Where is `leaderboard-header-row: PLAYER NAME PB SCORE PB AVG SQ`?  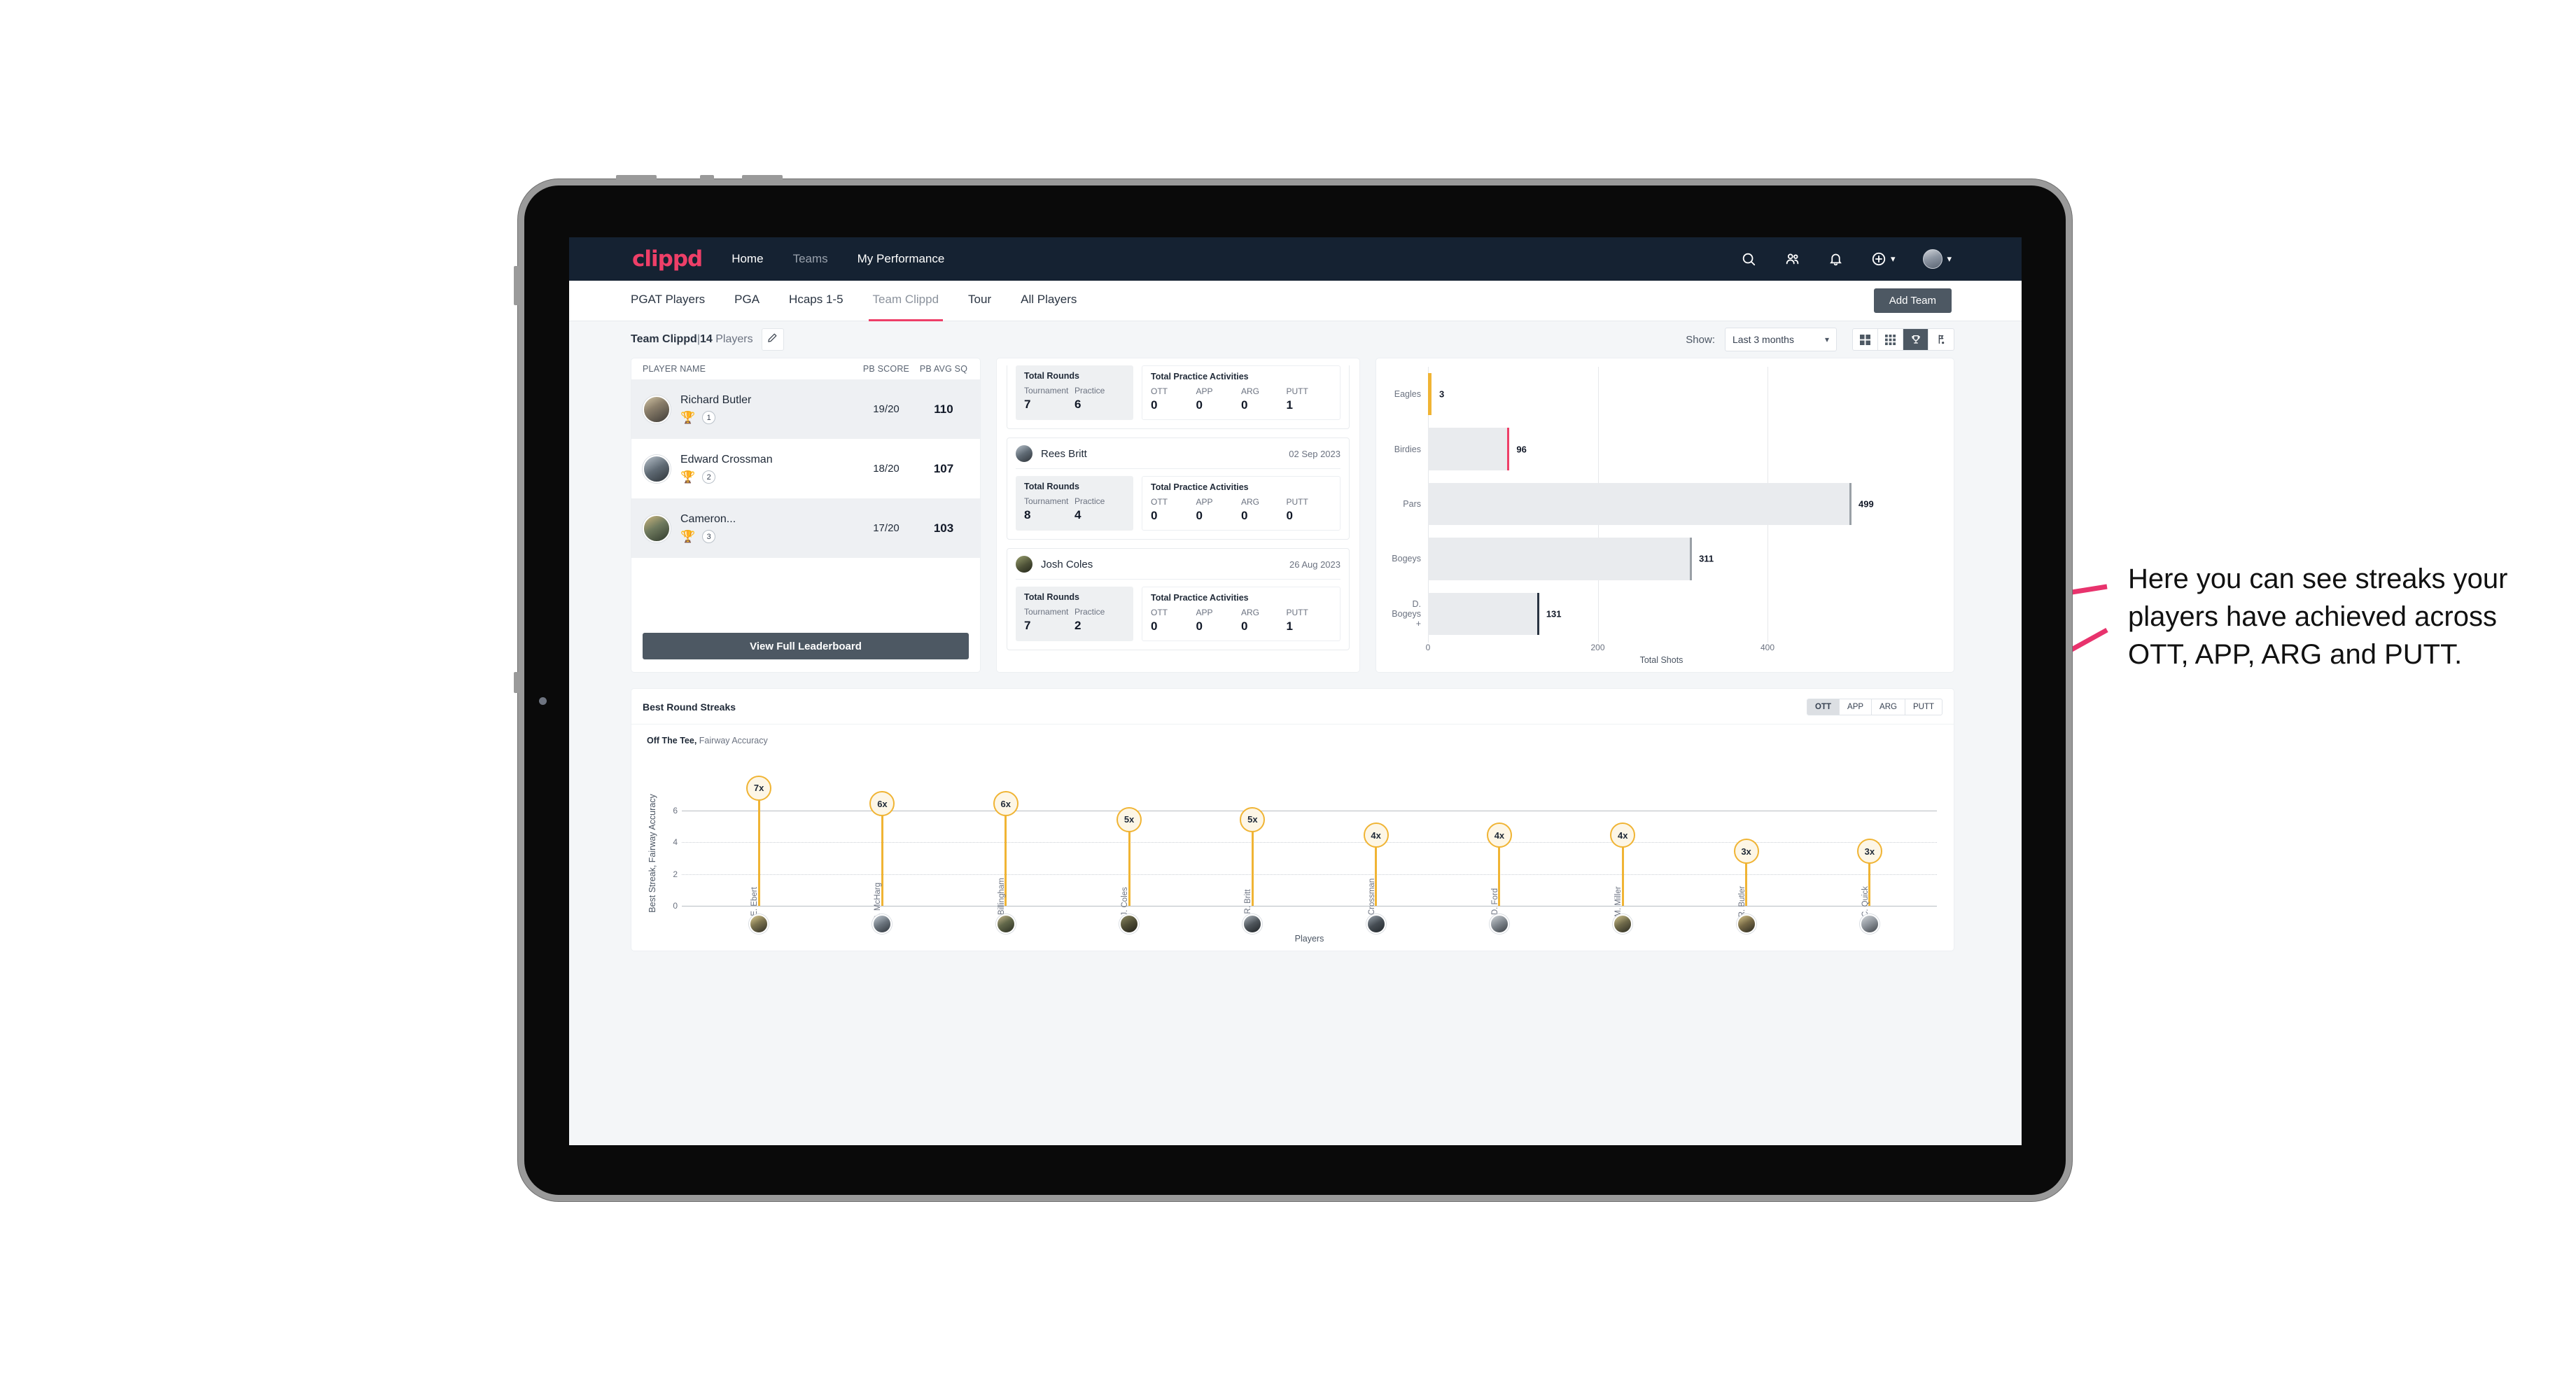
leaderboard-header-row: PLAYER NAME PB SCORE PB AVG SQ is located at coordinates (805, 368).